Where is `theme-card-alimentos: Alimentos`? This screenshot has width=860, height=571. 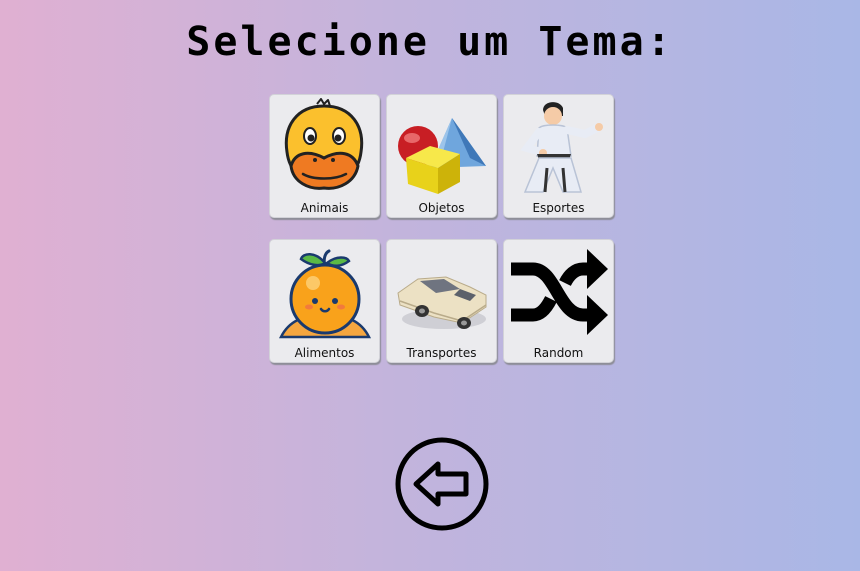
theme-card-alimentos: Alimentos is located at coordinates (324, 301).